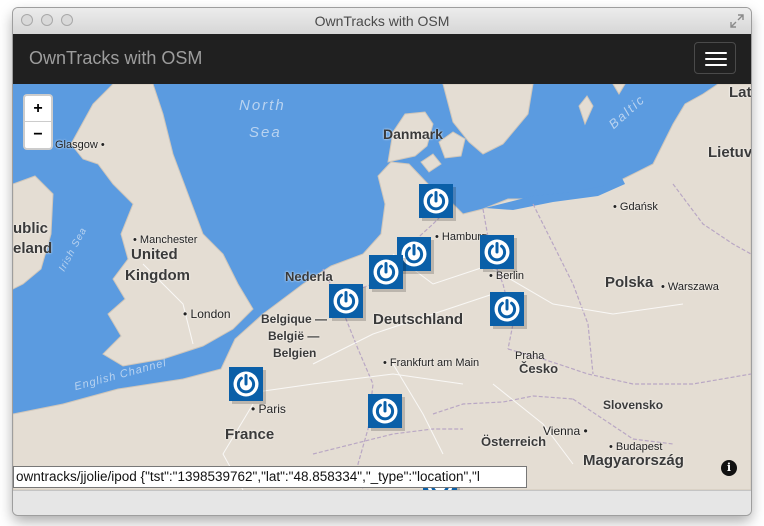 Image resolution: width=764 pixels, height=526 pixels. I want to click on window-title: OwnTracks with OSM, so click(382, 21).